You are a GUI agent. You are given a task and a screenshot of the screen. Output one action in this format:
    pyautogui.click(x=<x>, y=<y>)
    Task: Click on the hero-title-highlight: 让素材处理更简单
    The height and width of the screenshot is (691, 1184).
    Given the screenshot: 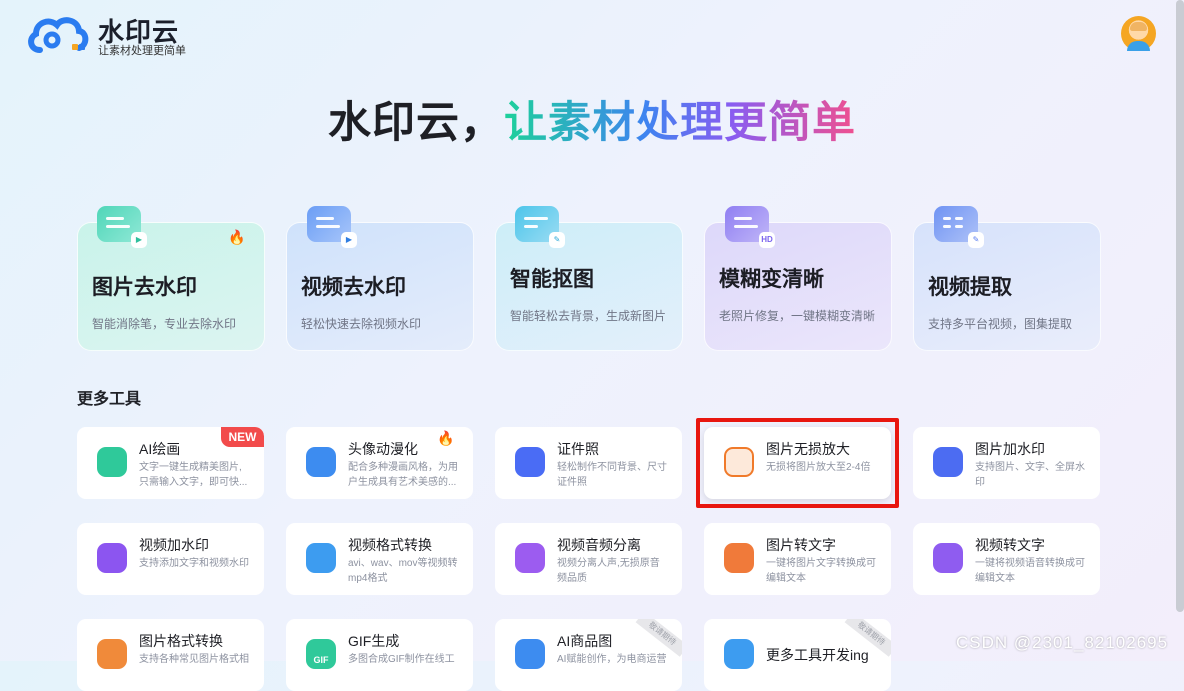 What is the action you would take?
    pyautogui.click(x=680, y=123)
    